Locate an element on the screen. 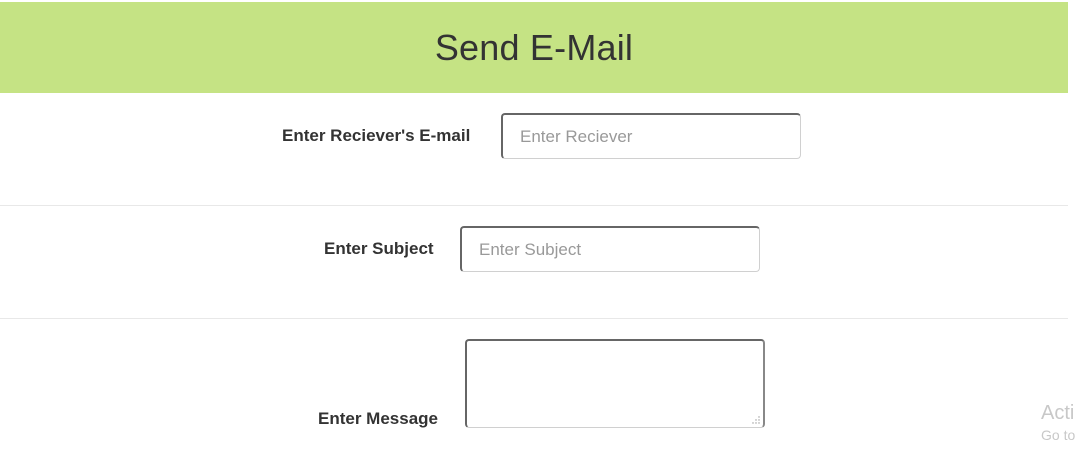 This screenshot has width=1075, height=452. subject-label: Enter Subject is located at coordinates (379, 248).